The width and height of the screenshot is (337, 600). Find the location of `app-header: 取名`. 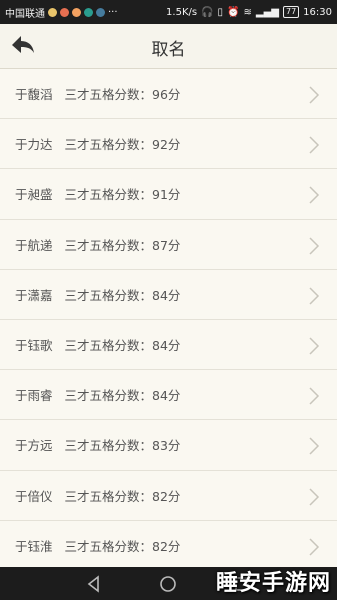

app-header: 取名 is located at coordinates (168, 46).